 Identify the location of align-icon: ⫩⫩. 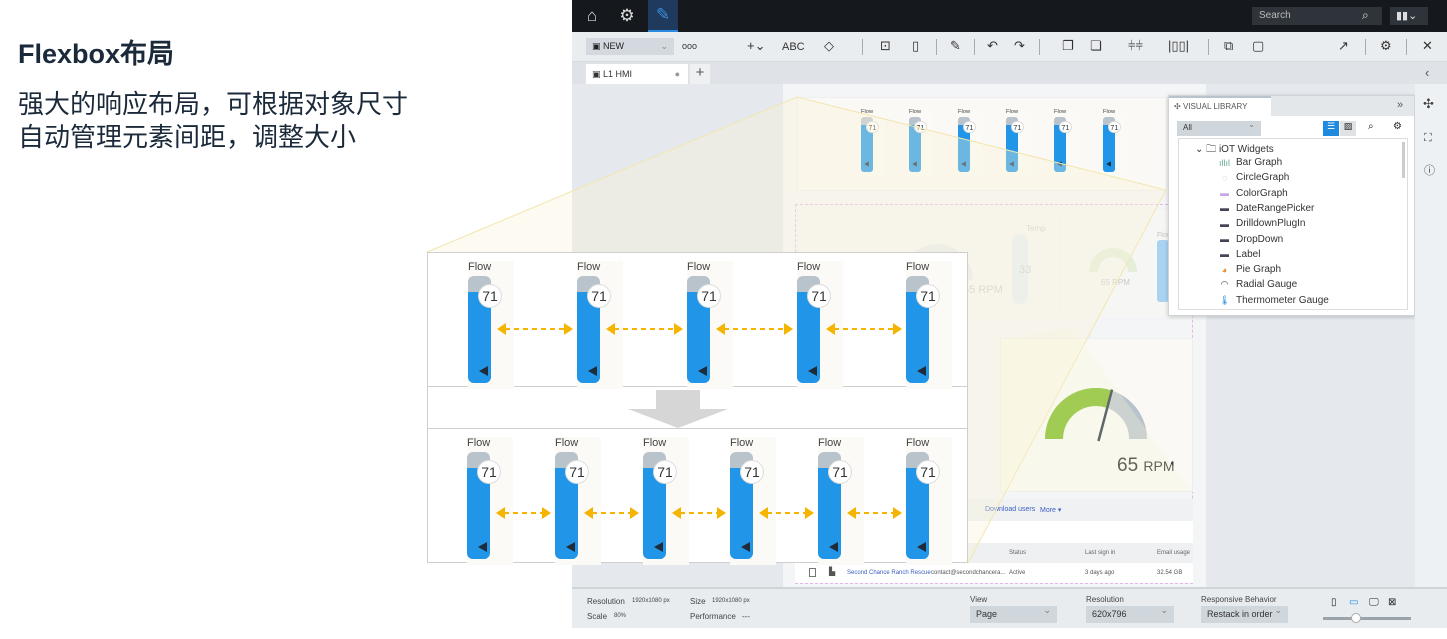
(1135, 46).